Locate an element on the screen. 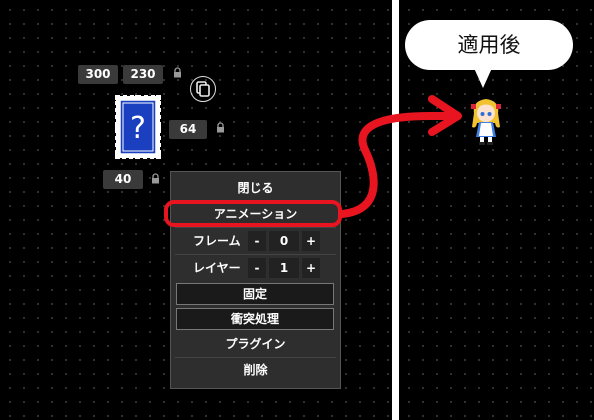 This screenshot has height=420, width=594. frame-decrement-button: - is located at coordinates (257, 241).